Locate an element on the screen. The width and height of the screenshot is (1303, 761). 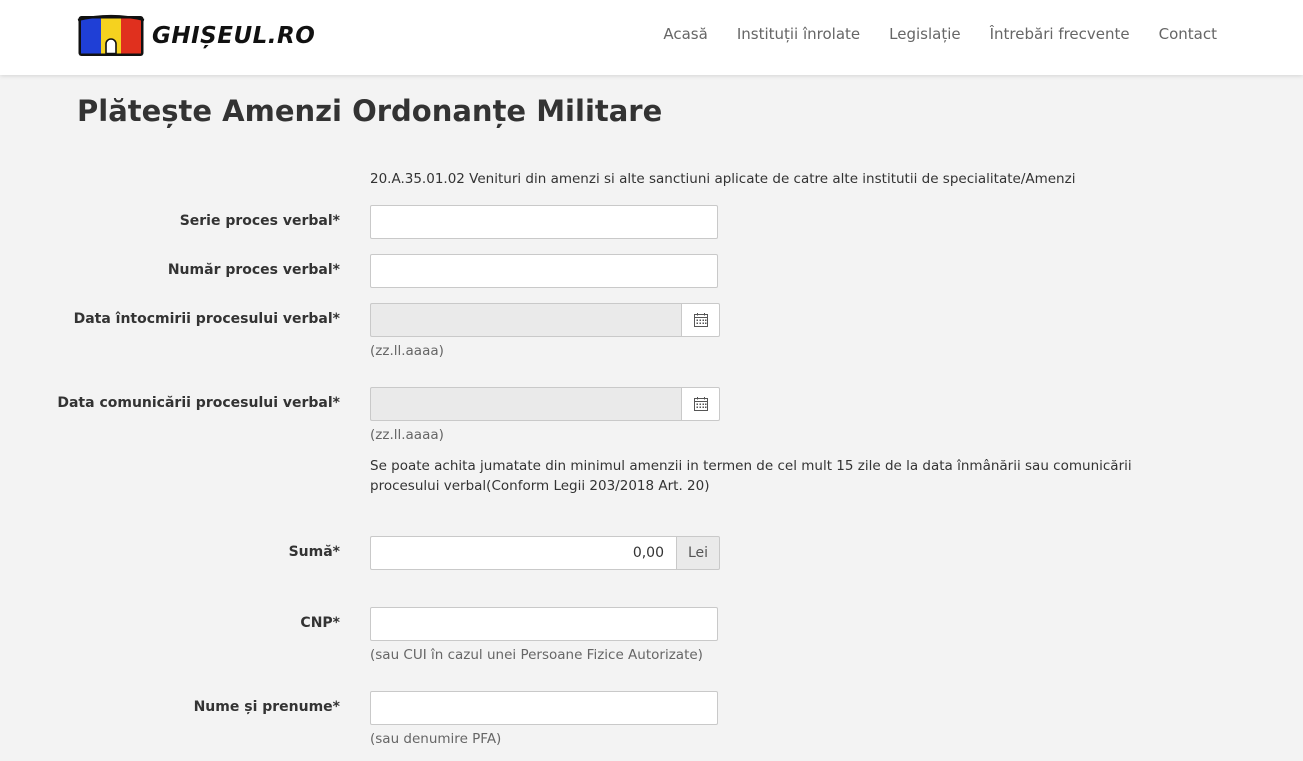
data-intocmire-calendar-button is located at coordinates (700, 320).